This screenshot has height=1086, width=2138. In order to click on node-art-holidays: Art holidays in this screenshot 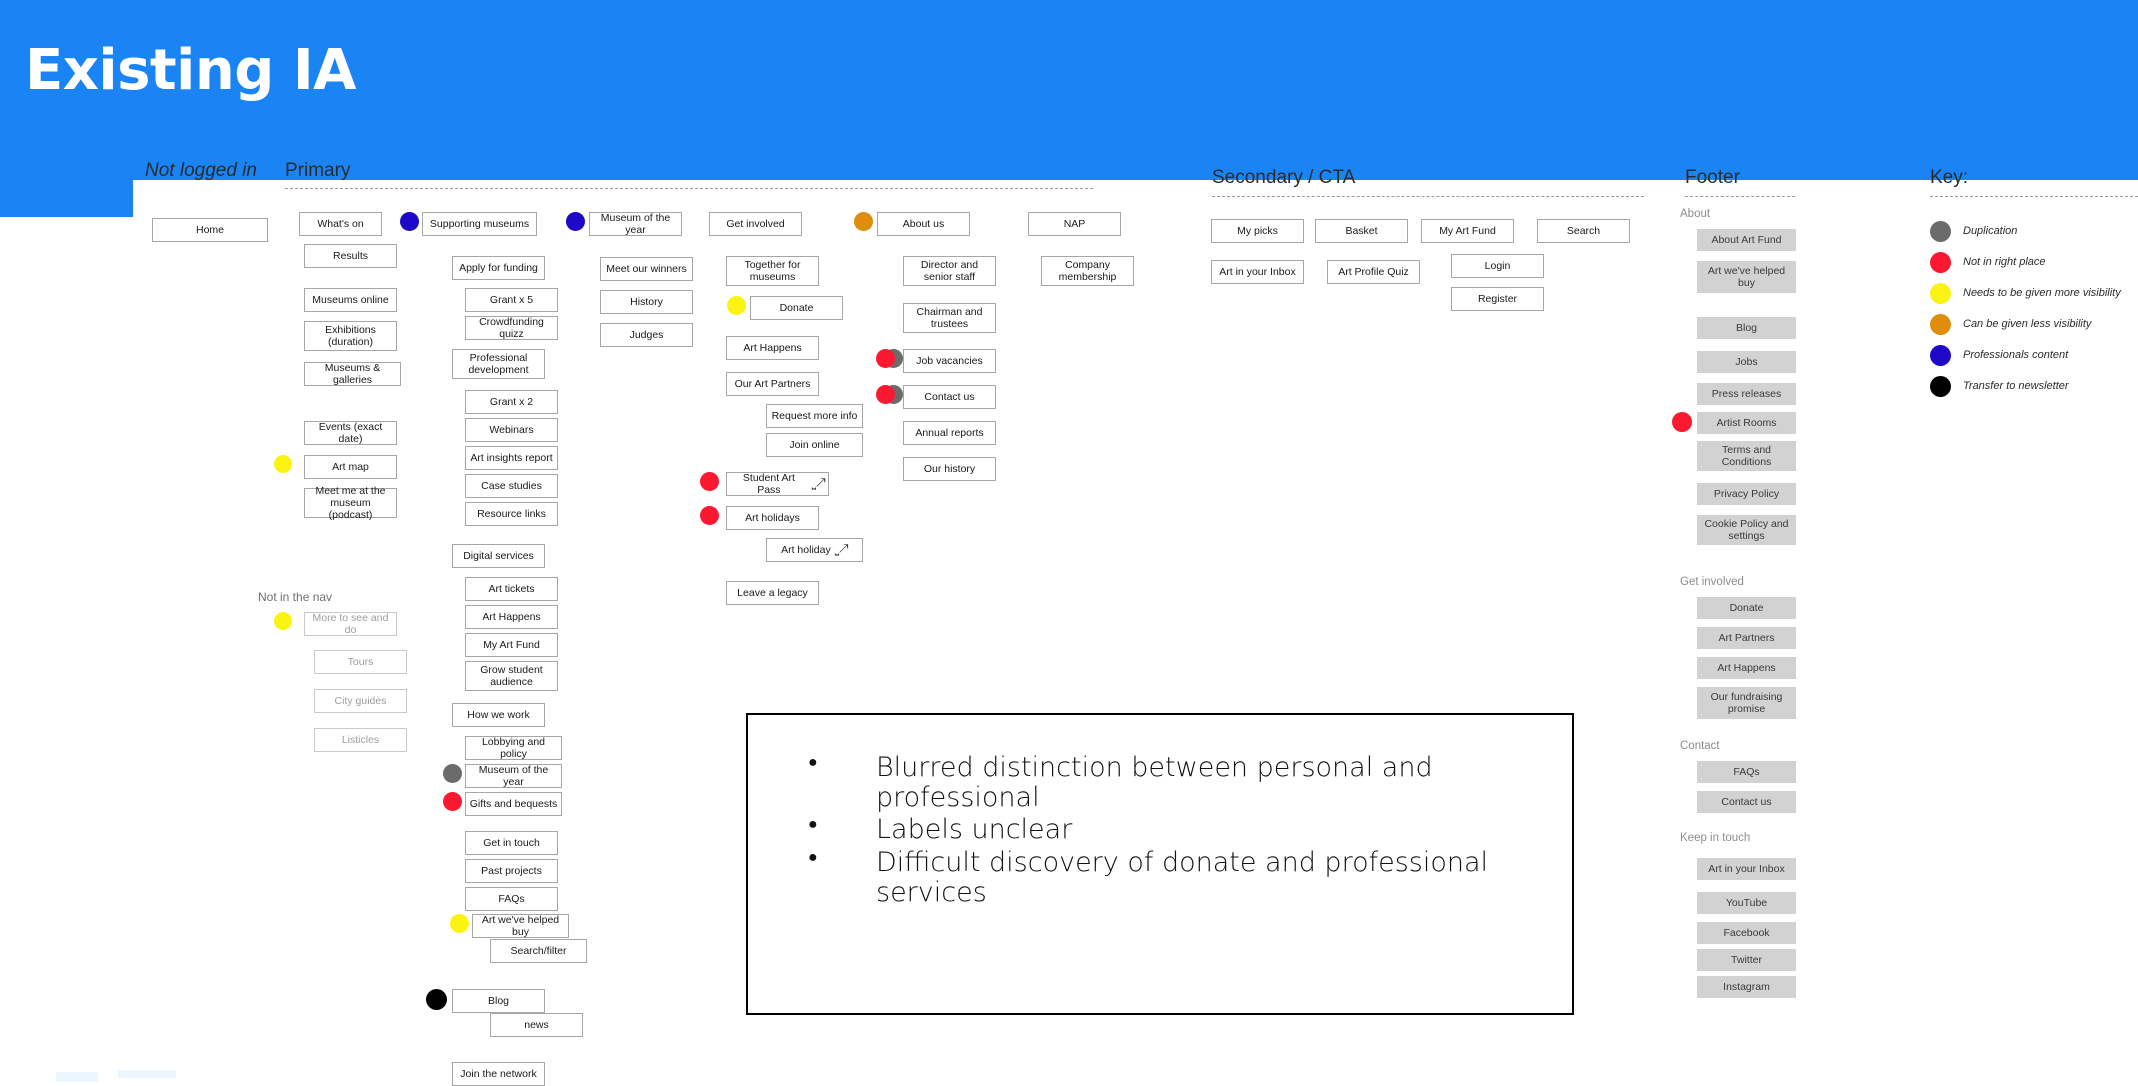, I will do `click(772, 518)`.